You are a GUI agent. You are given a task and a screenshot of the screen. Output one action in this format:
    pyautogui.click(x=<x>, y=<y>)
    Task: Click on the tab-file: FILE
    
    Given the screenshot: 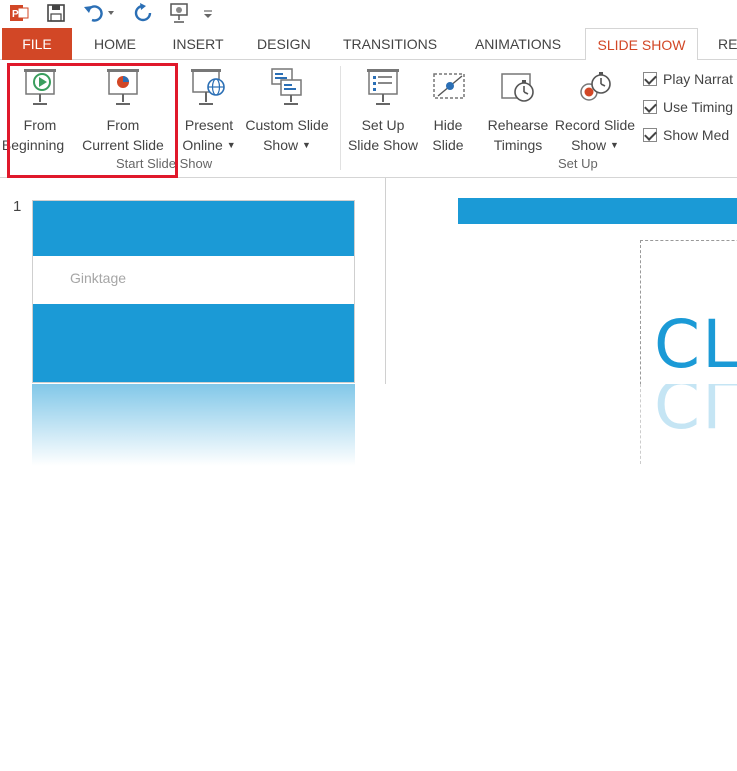 What is the action you would take?
    pyautogui.click(x=37, y=44)
    